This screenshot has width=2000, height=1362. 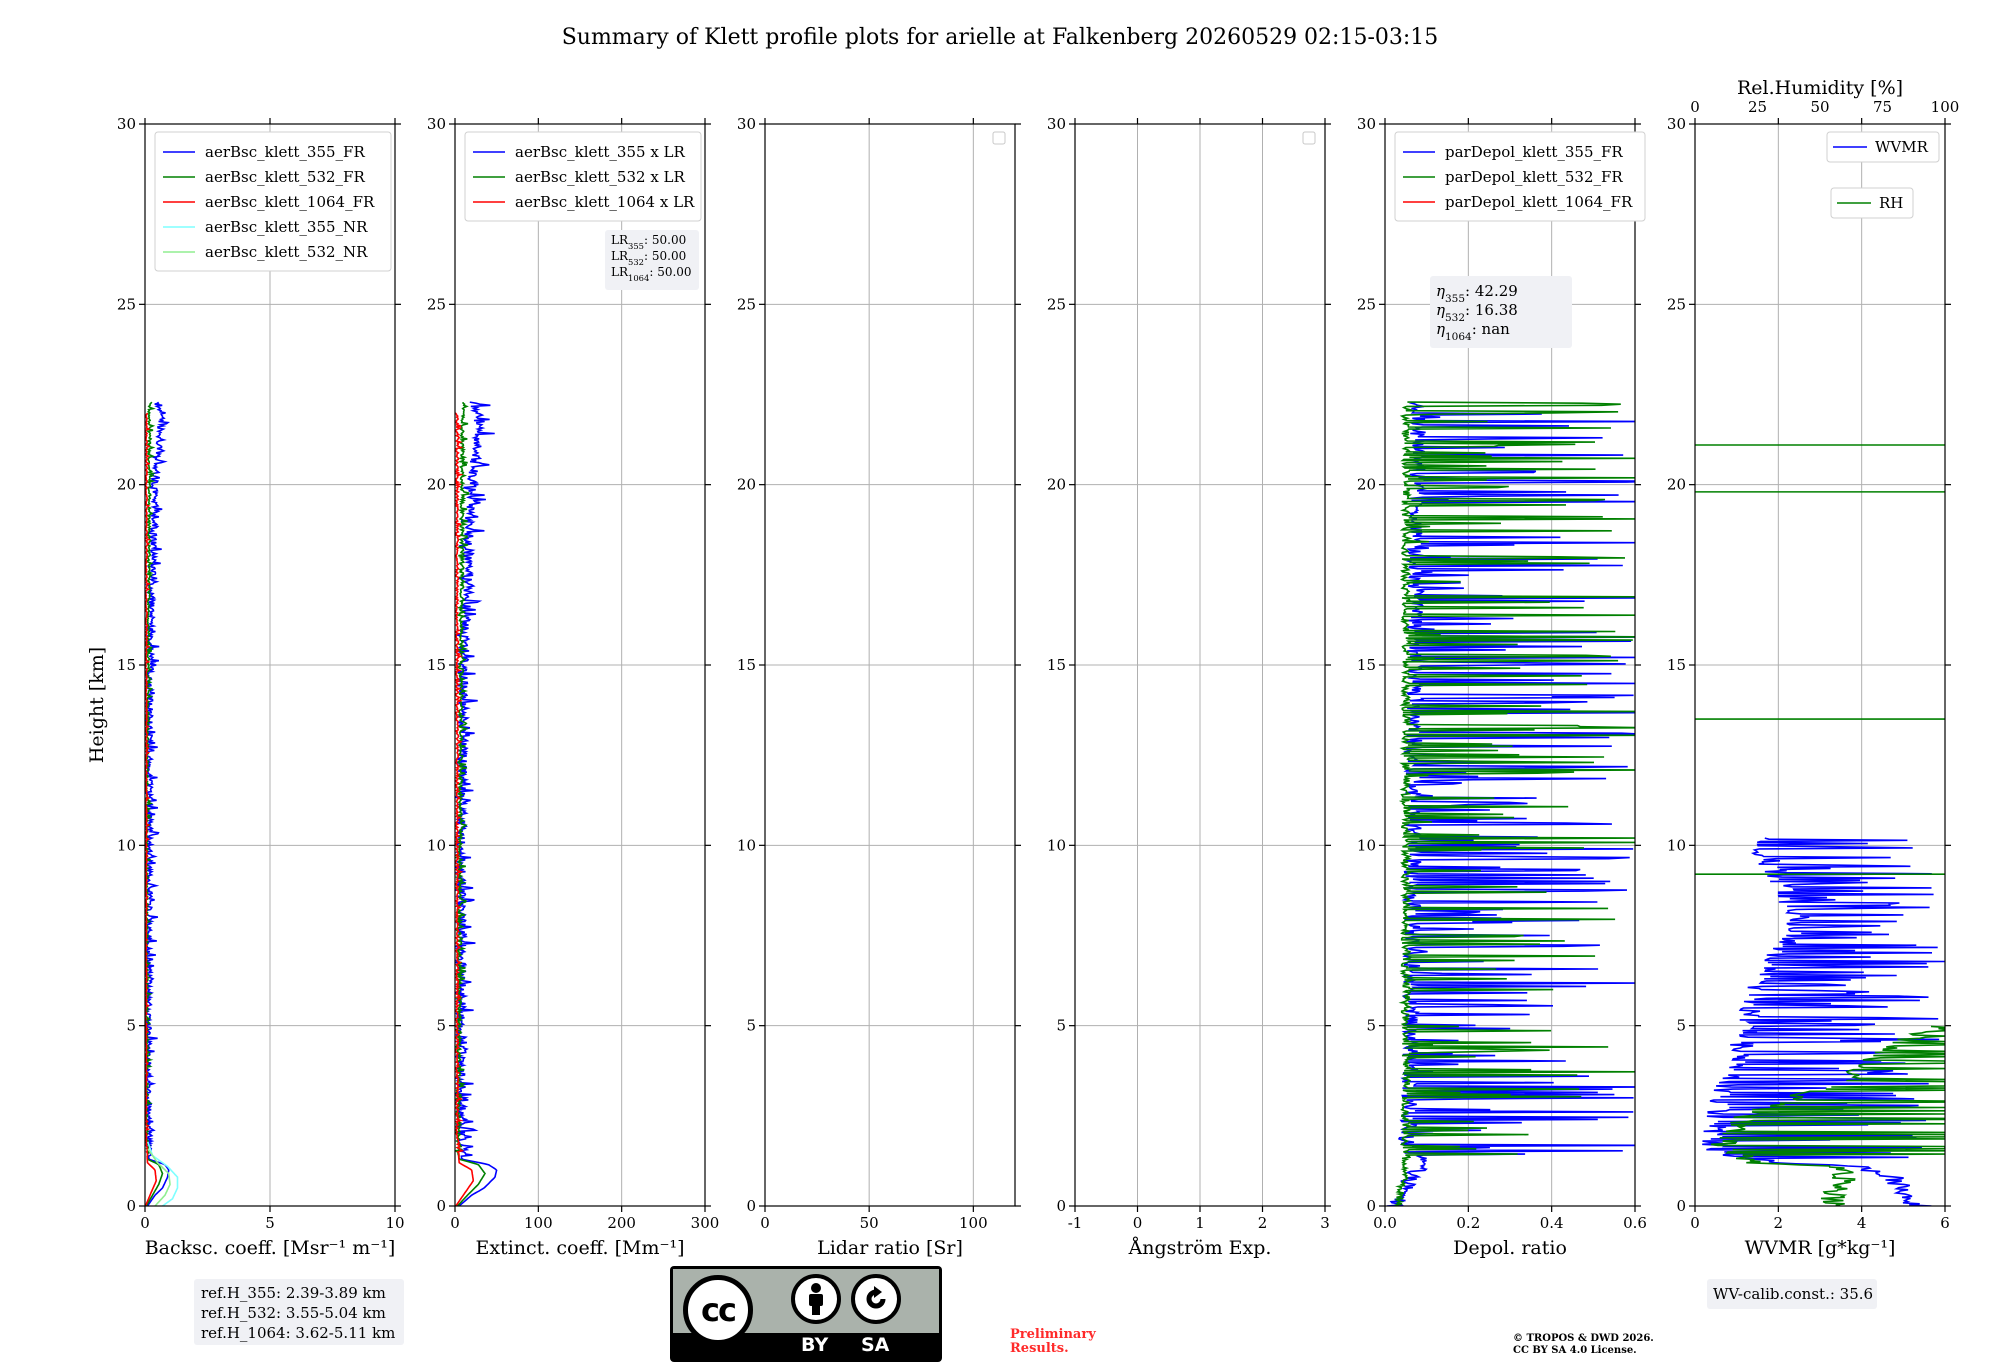 I want to click on x-axis-label: Backsc. coeff. [Msr⁻¹ m⁻¹], so click(x=270, y=1248).